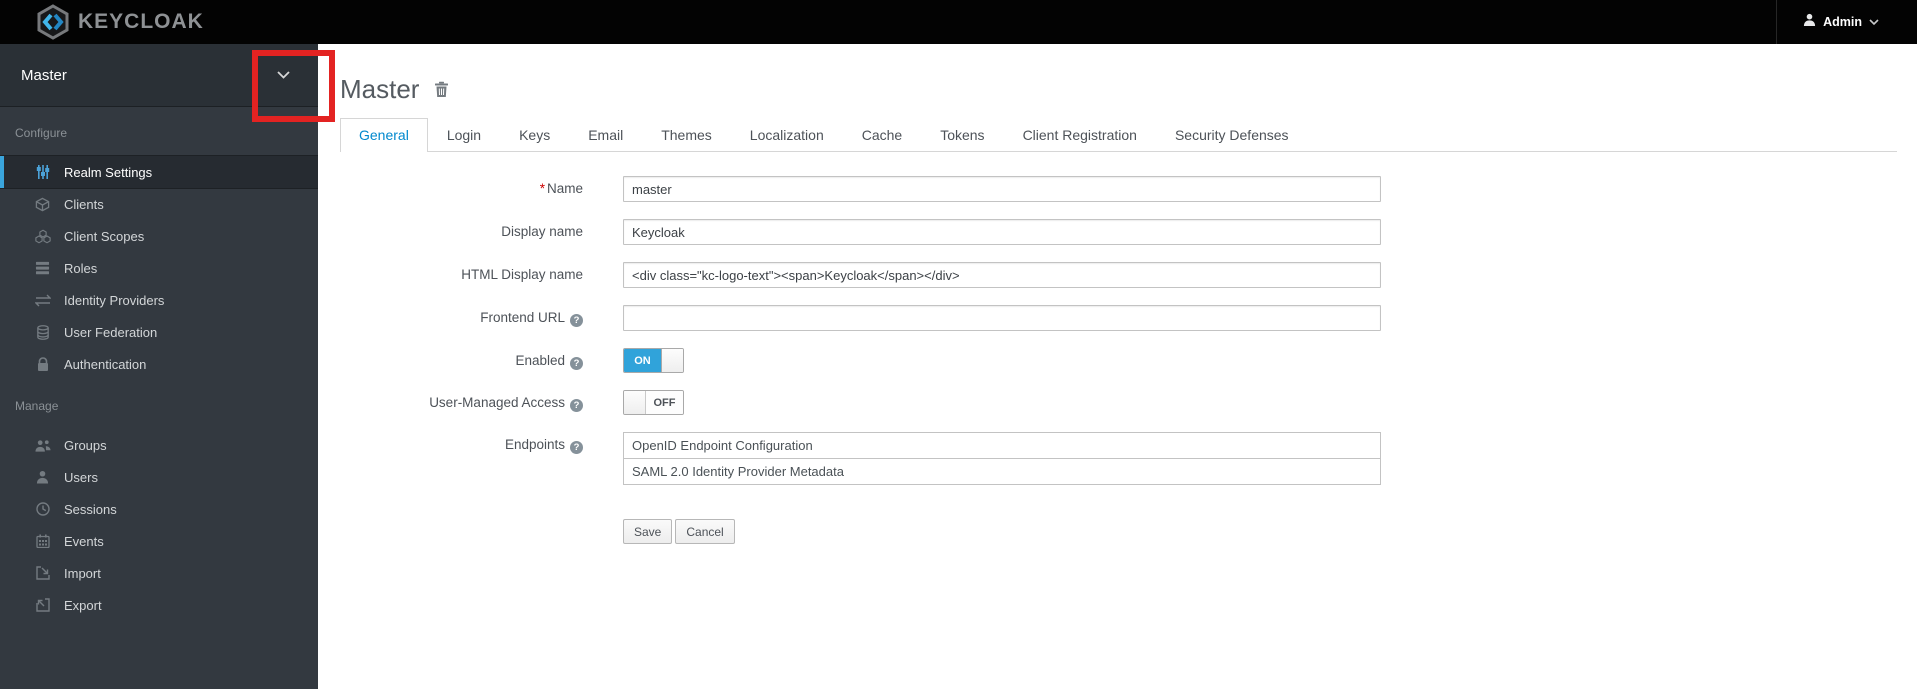 This screenshot has width=1917, height=689. I want to click on user-managed-access-toggle: OFF, so click(653, 402).